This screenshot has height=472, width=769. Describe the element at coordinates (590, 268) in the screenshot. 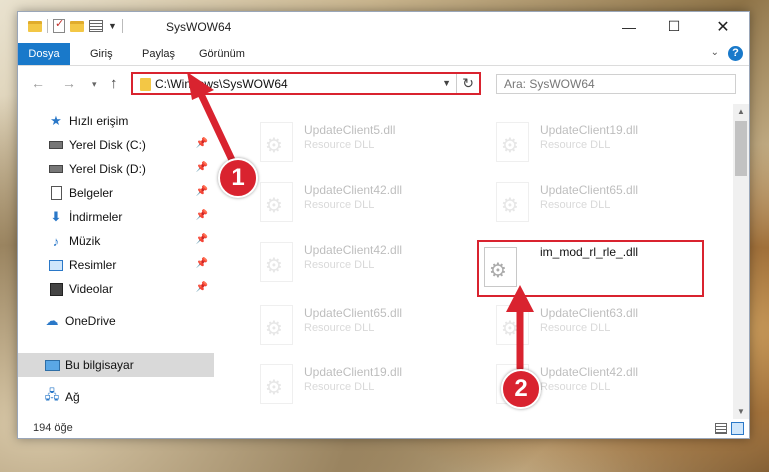

I see `file-highlight-box` at that location.